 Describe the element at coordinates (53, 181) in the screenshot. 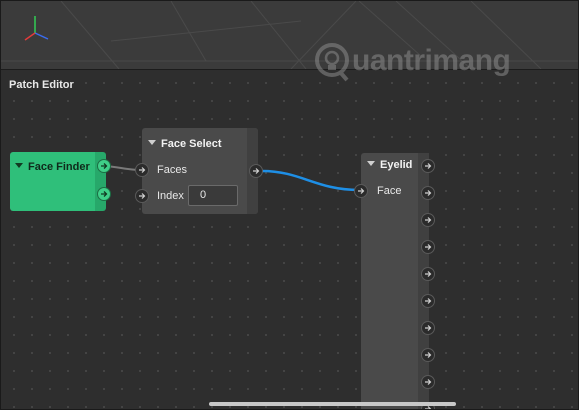

I see `patch-face-finder: Face Finder` at that location.